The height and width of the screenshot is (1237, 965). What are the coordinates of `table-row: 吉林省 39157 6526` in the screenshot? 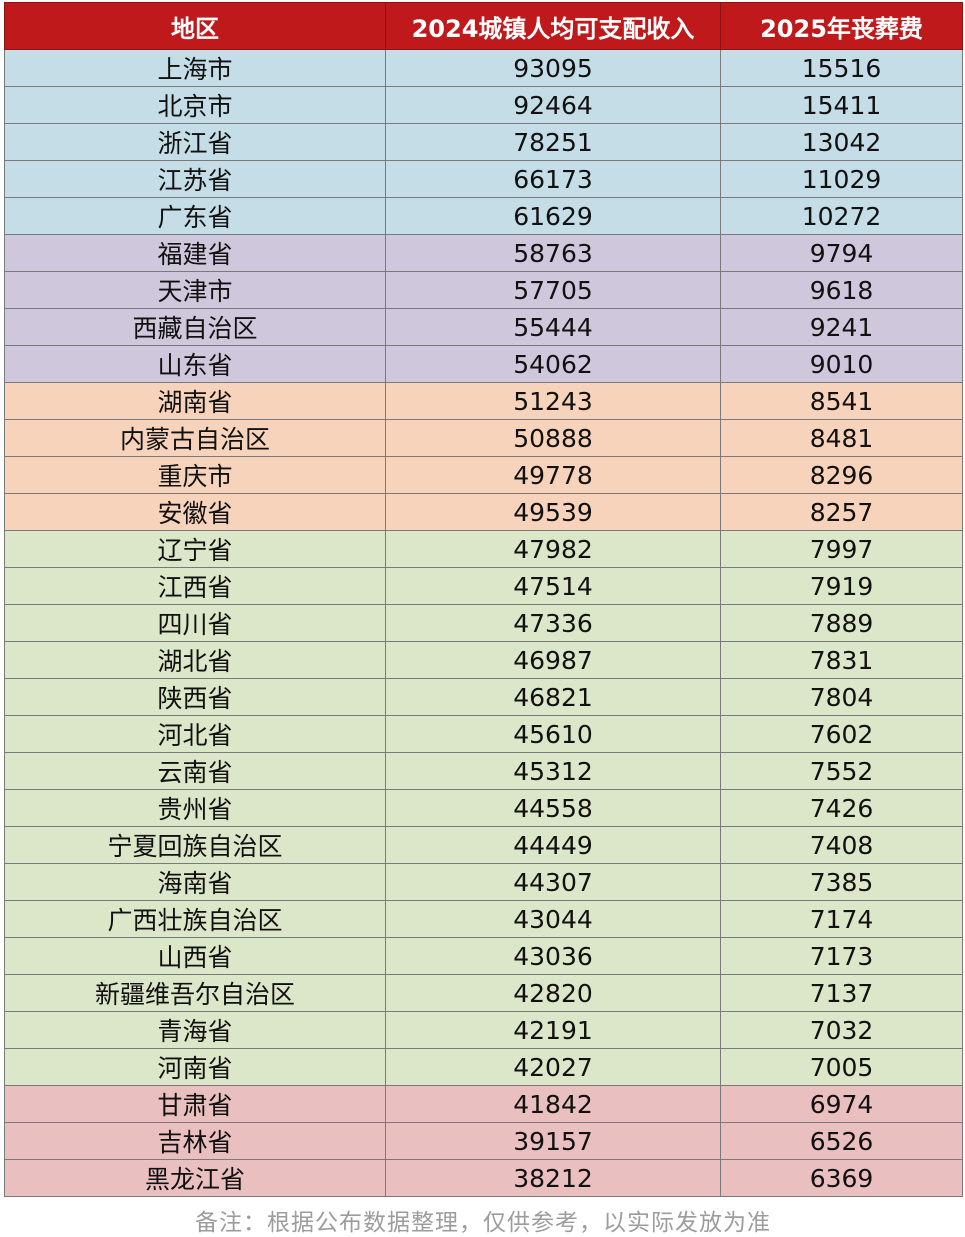 It's located at (483, 1141).